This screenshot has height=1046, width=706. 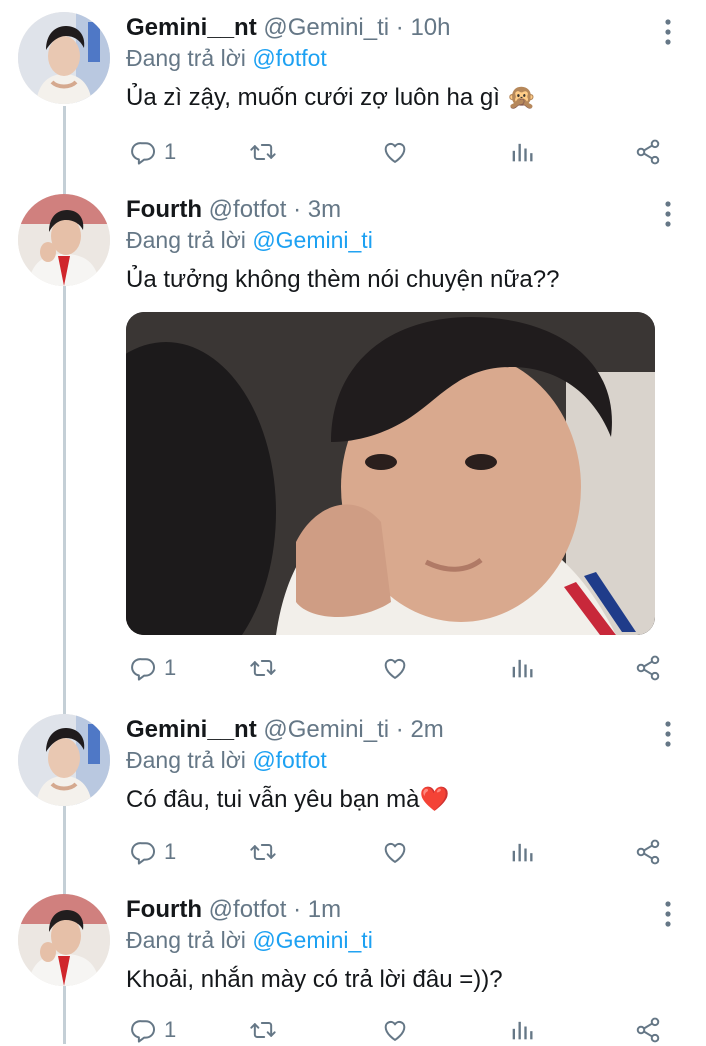 I want to click on timestamp: 2m, so click(x=426, y=729).